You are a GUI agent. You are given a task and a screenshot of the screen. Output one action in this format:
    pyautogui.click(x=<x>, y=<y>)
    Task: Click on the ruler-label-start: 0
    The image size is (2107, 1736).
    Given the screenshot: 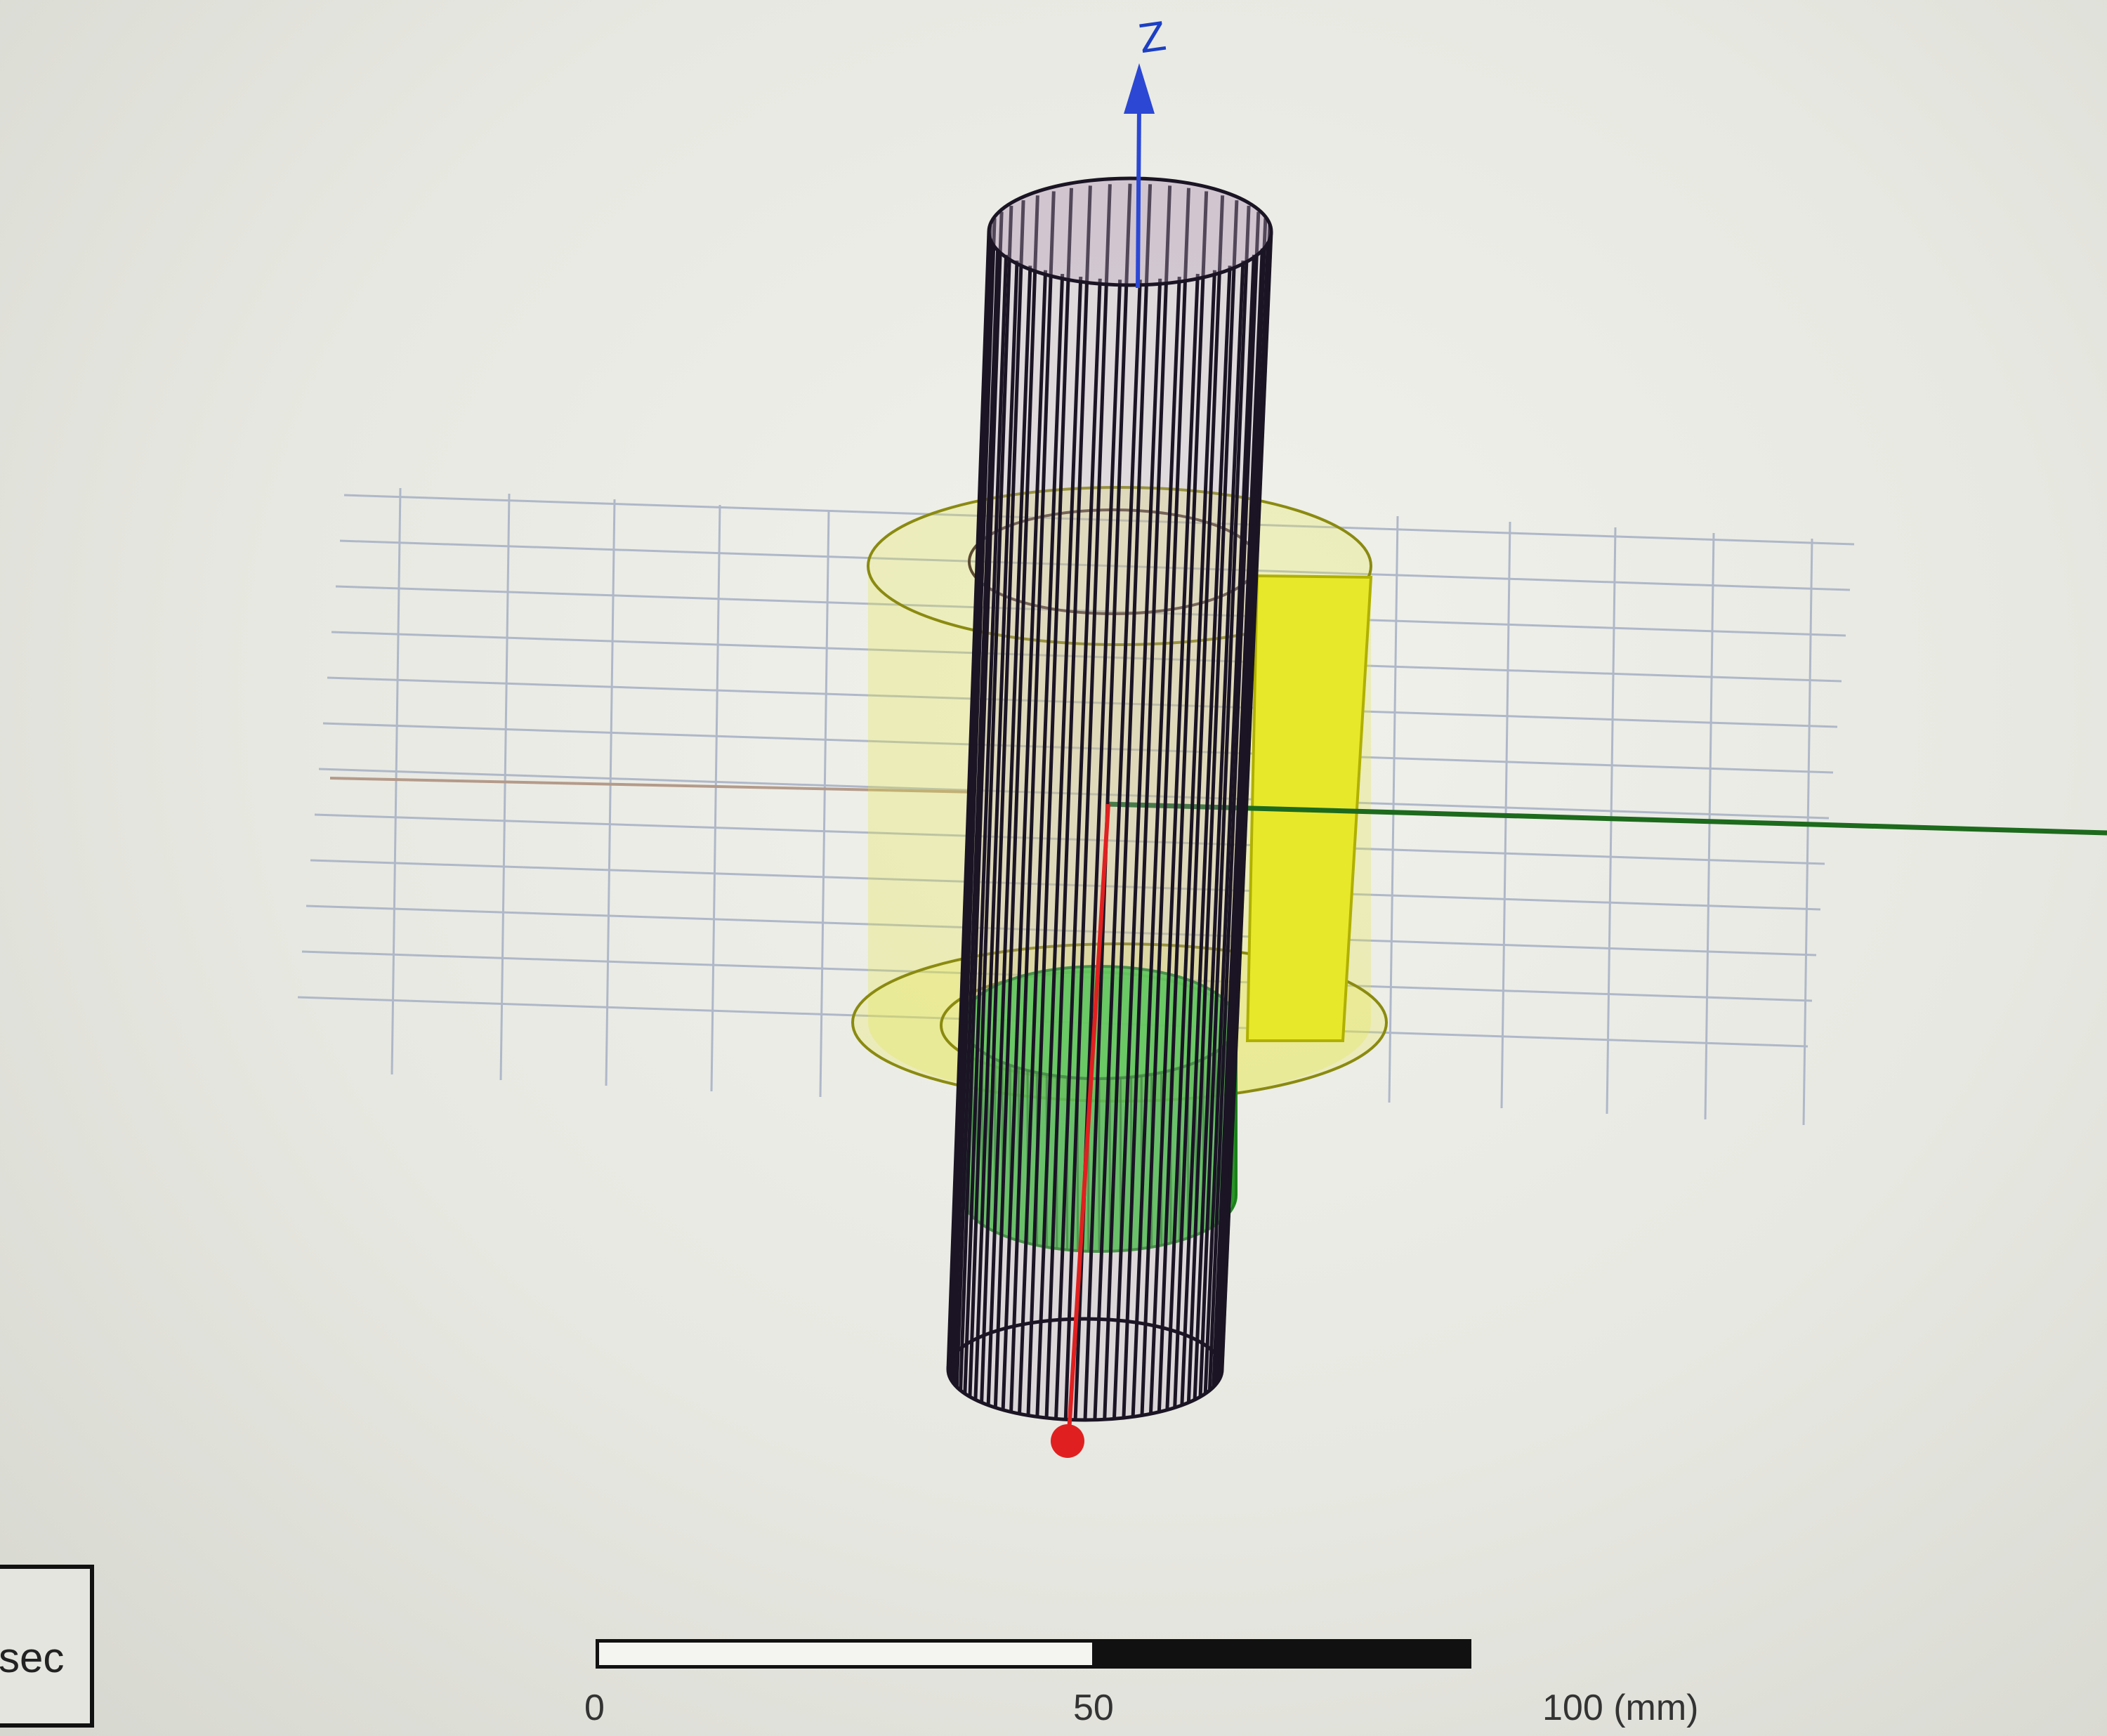 What is the action you would take?
    pyautogui.click(x=594, y=1708)
    